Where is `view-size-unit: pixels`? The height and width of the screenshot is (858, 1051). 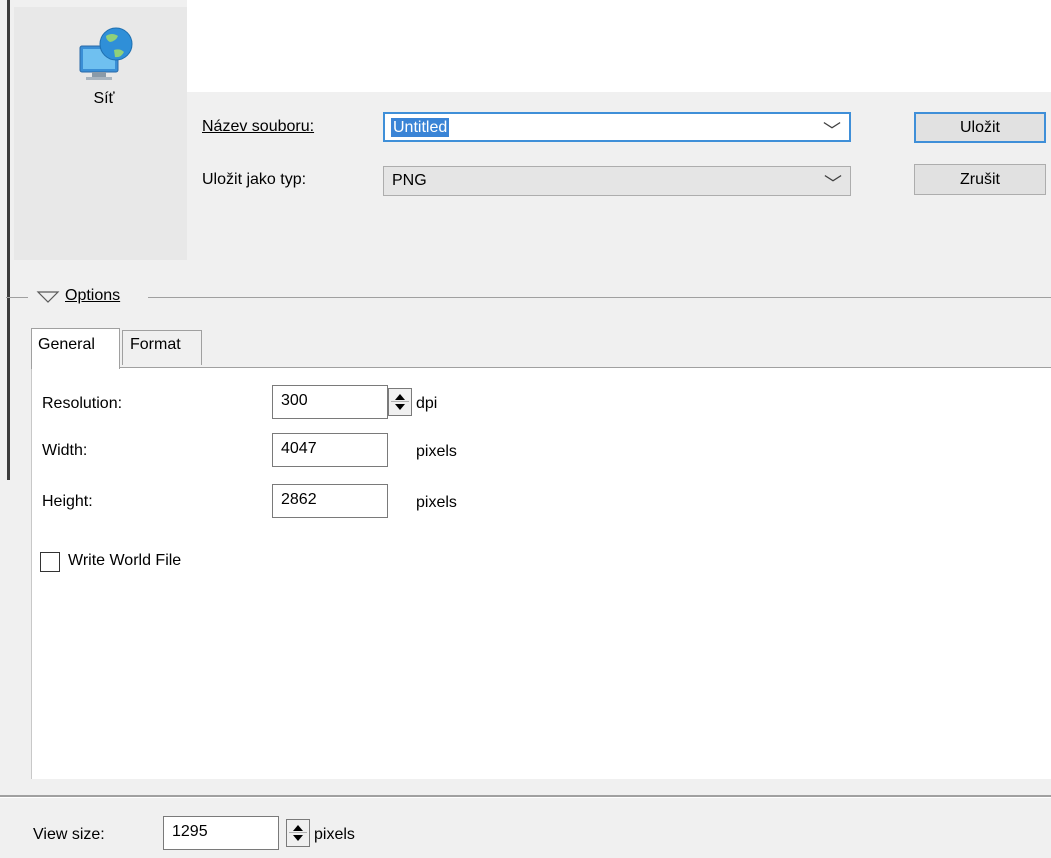
view-size-unit: pixels is located at coordinates (334, 834).